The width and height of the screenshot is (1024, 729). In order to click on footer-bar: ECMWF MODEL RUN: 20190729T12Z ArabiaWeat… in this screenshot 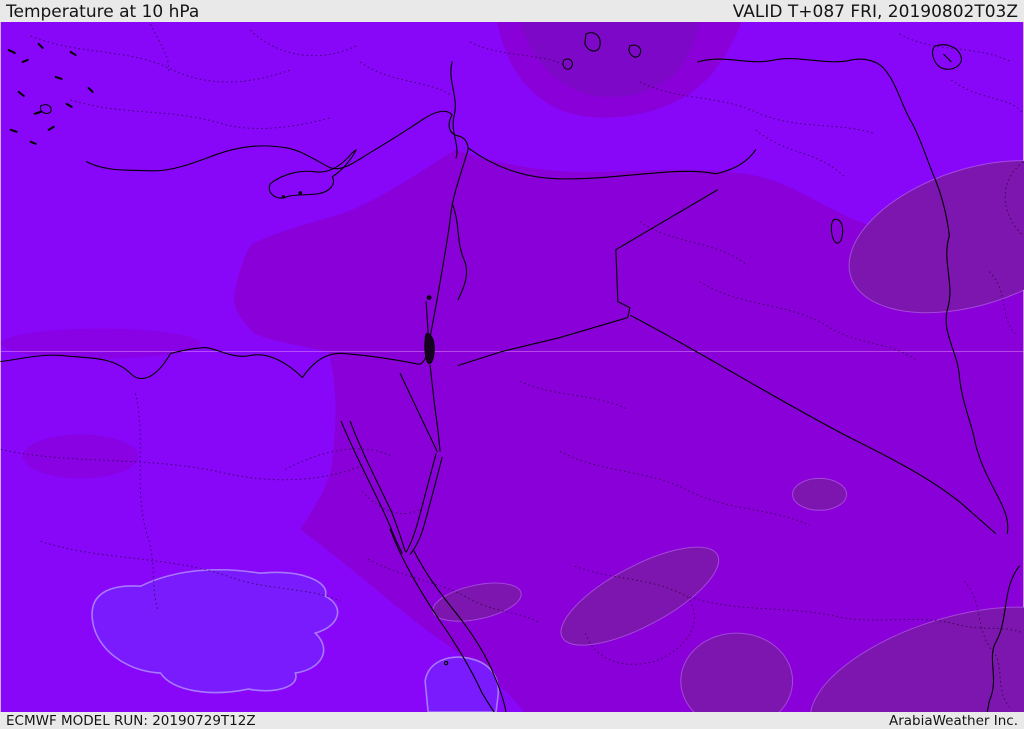, I will do `click(512, 720)`.